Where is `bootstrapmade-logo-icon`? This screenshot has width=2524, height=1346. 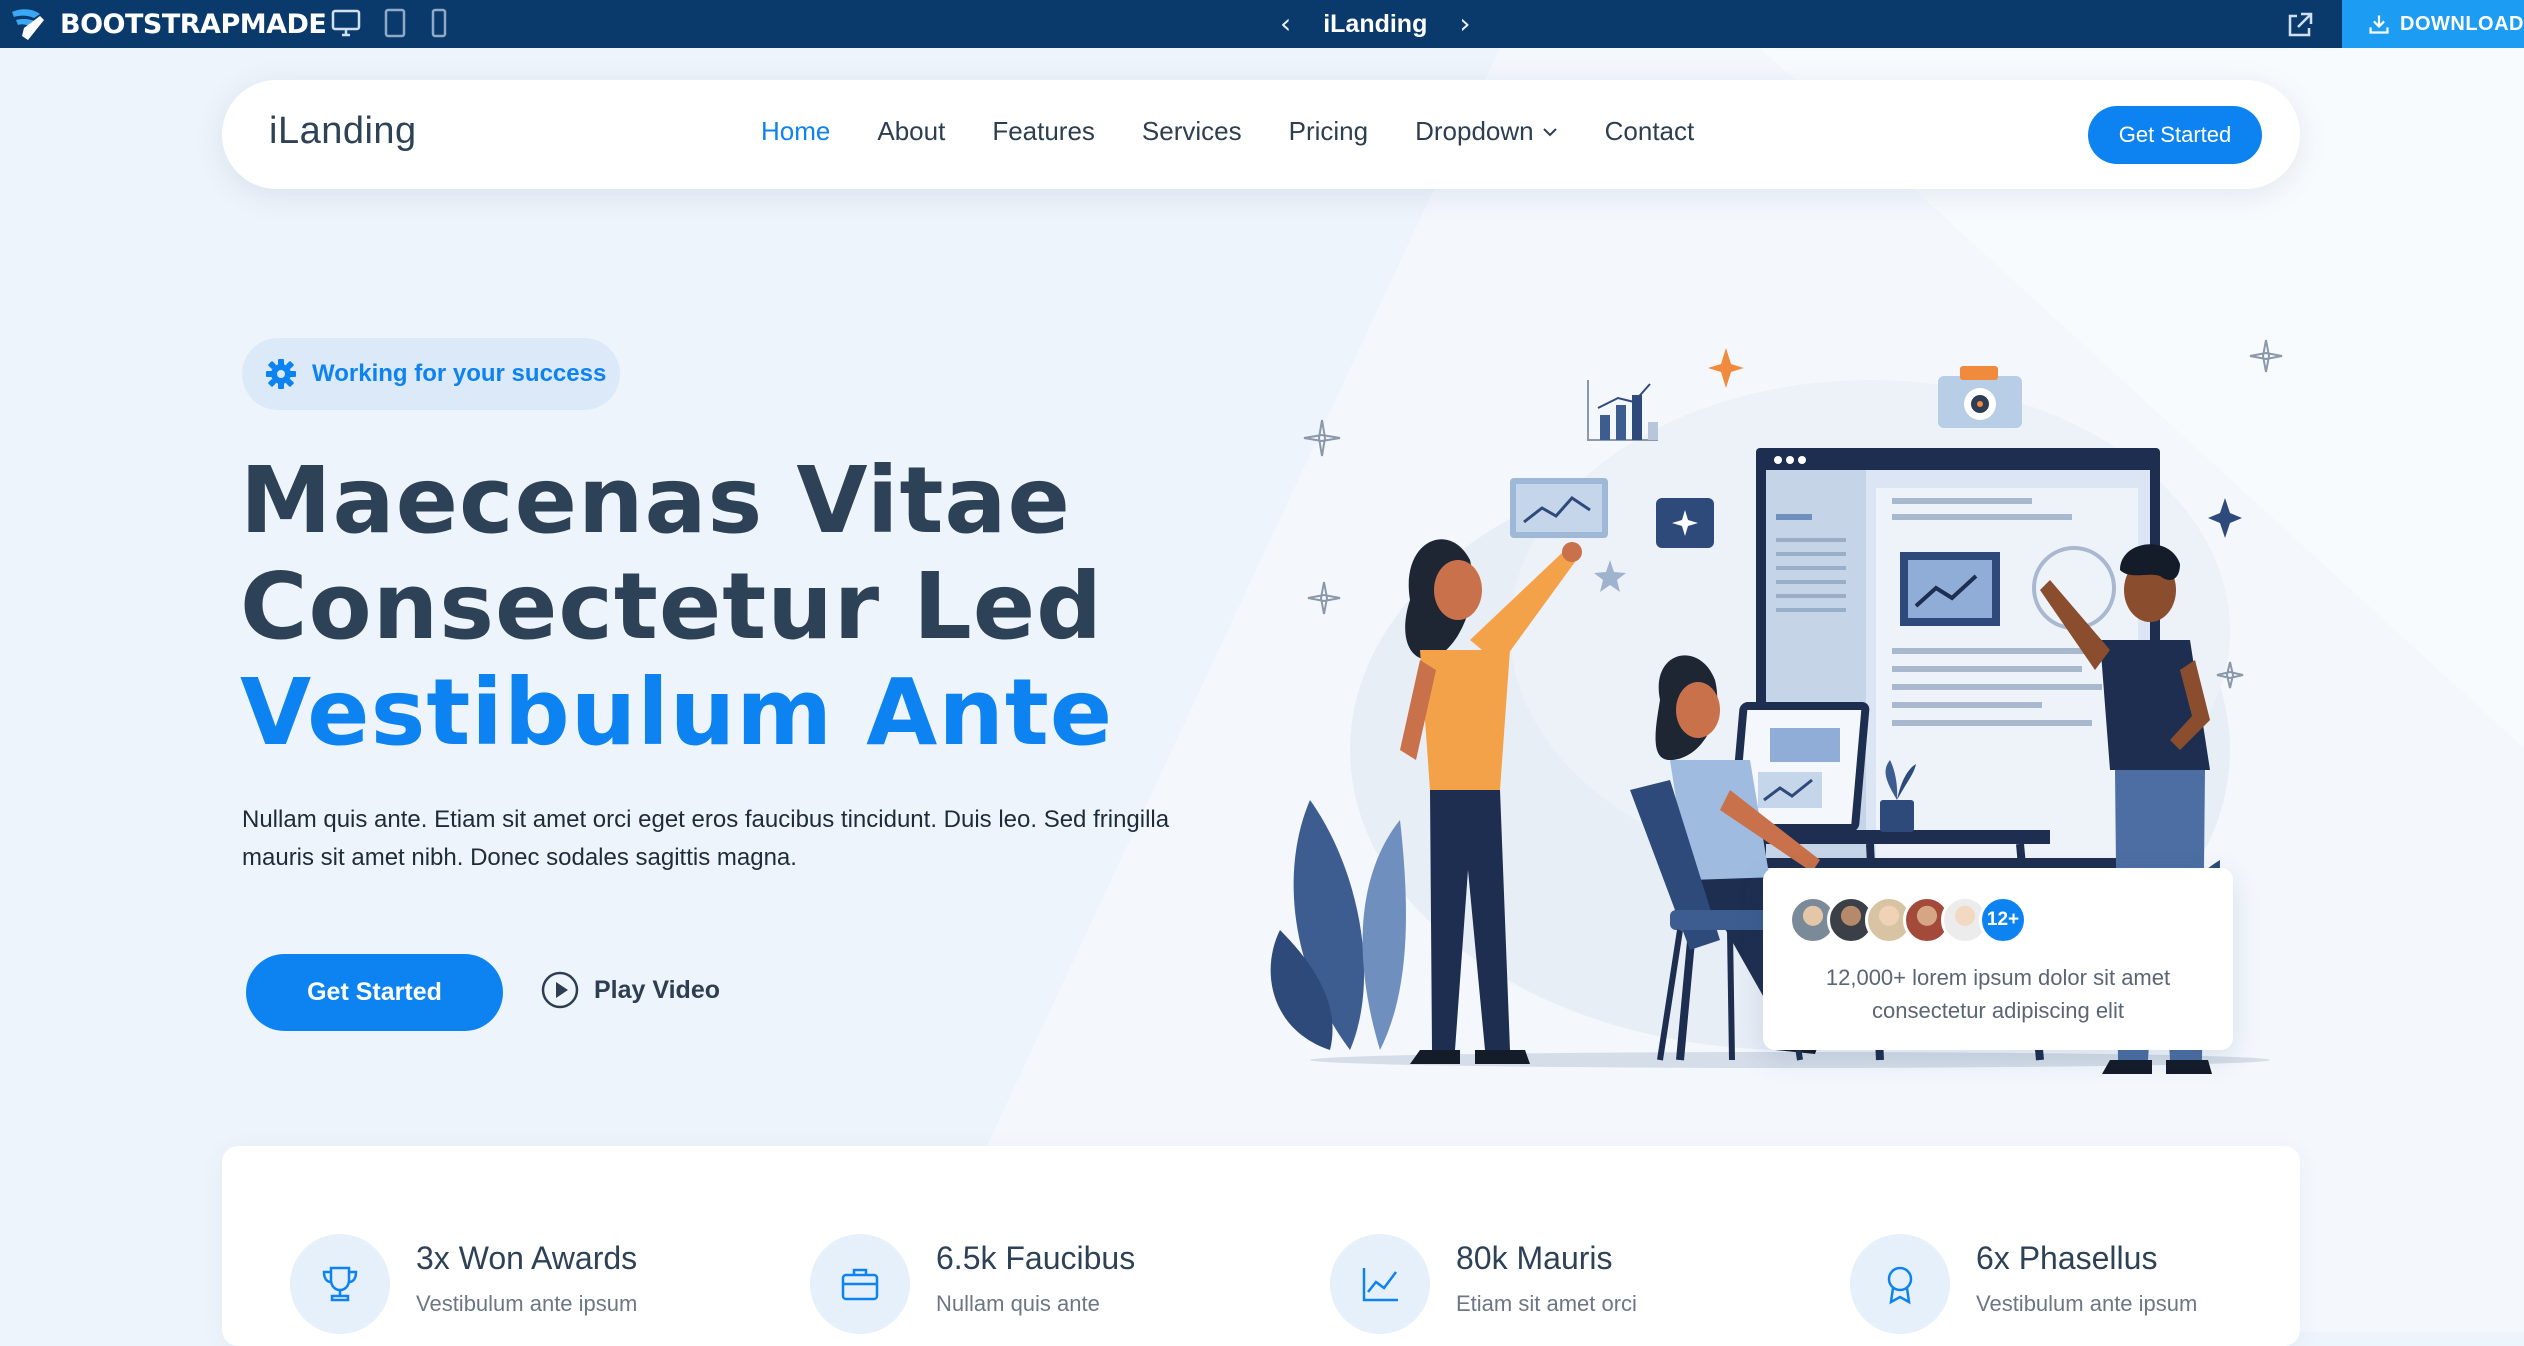
bootstrapmade-logo-icon is located at coordinates (28, 24).